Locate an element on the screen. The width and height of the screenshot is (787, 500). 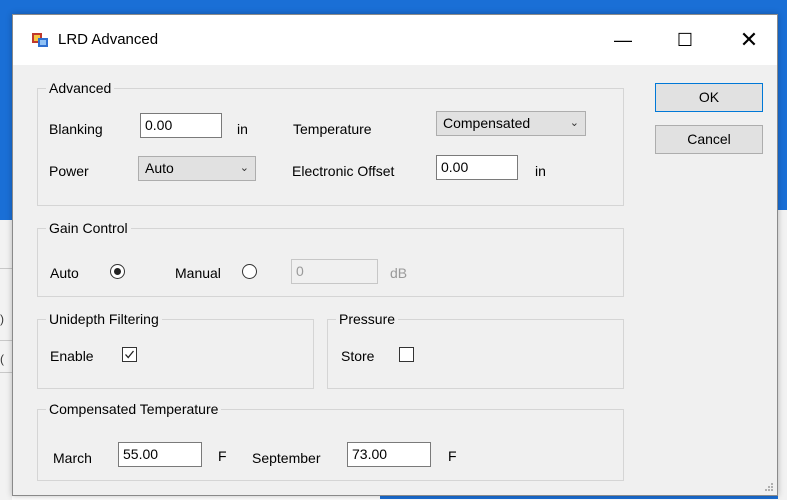
background-window-panel-right is located at coordinates (782, 355).